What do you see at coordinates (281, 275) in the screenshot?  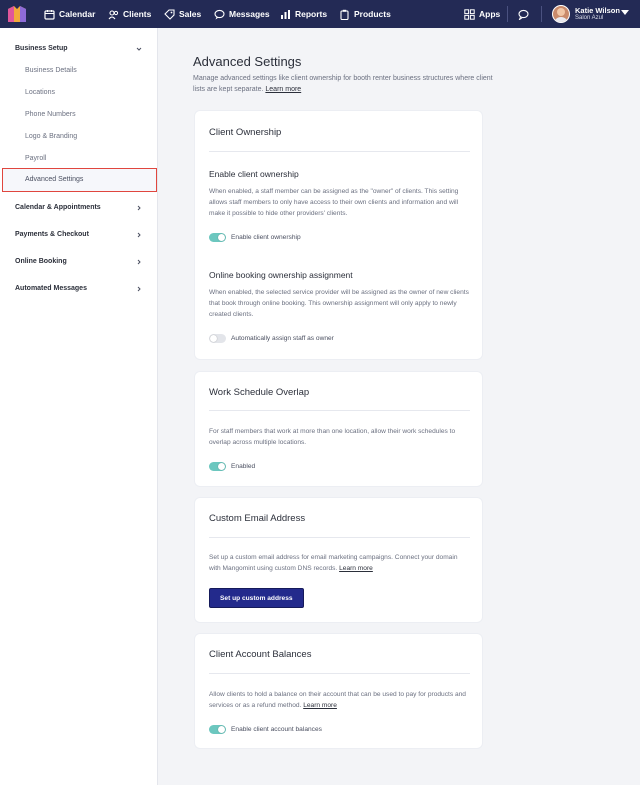 I see `setting-title: Online booking ownership assignment` at bounding box center [281, 275].